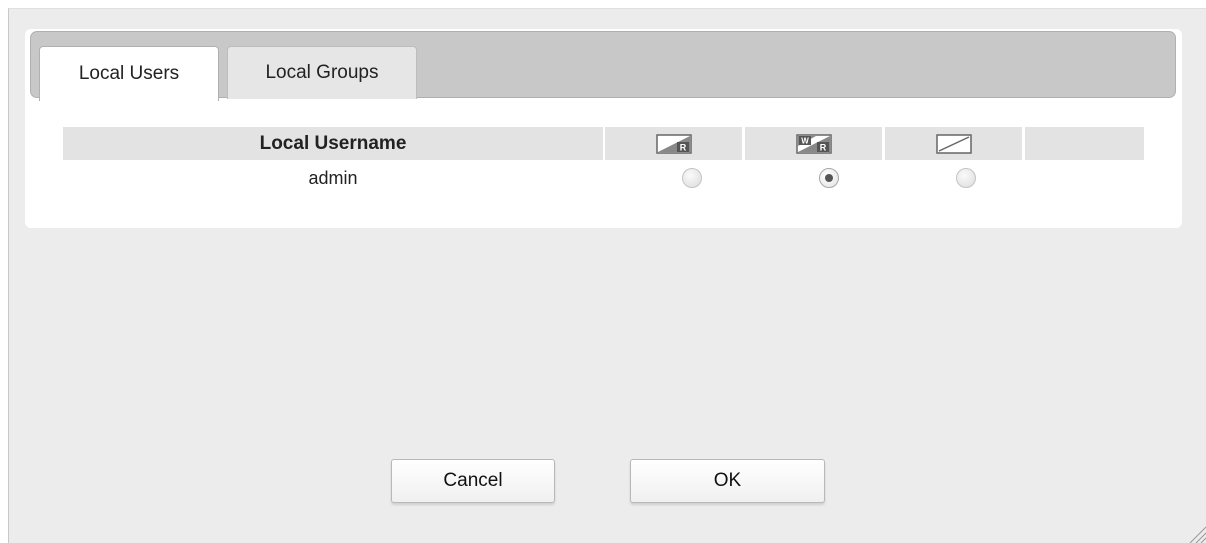 The height and width of the screenshot is (543, 1206). I want to click on svg-text: W, so click(805, 140).